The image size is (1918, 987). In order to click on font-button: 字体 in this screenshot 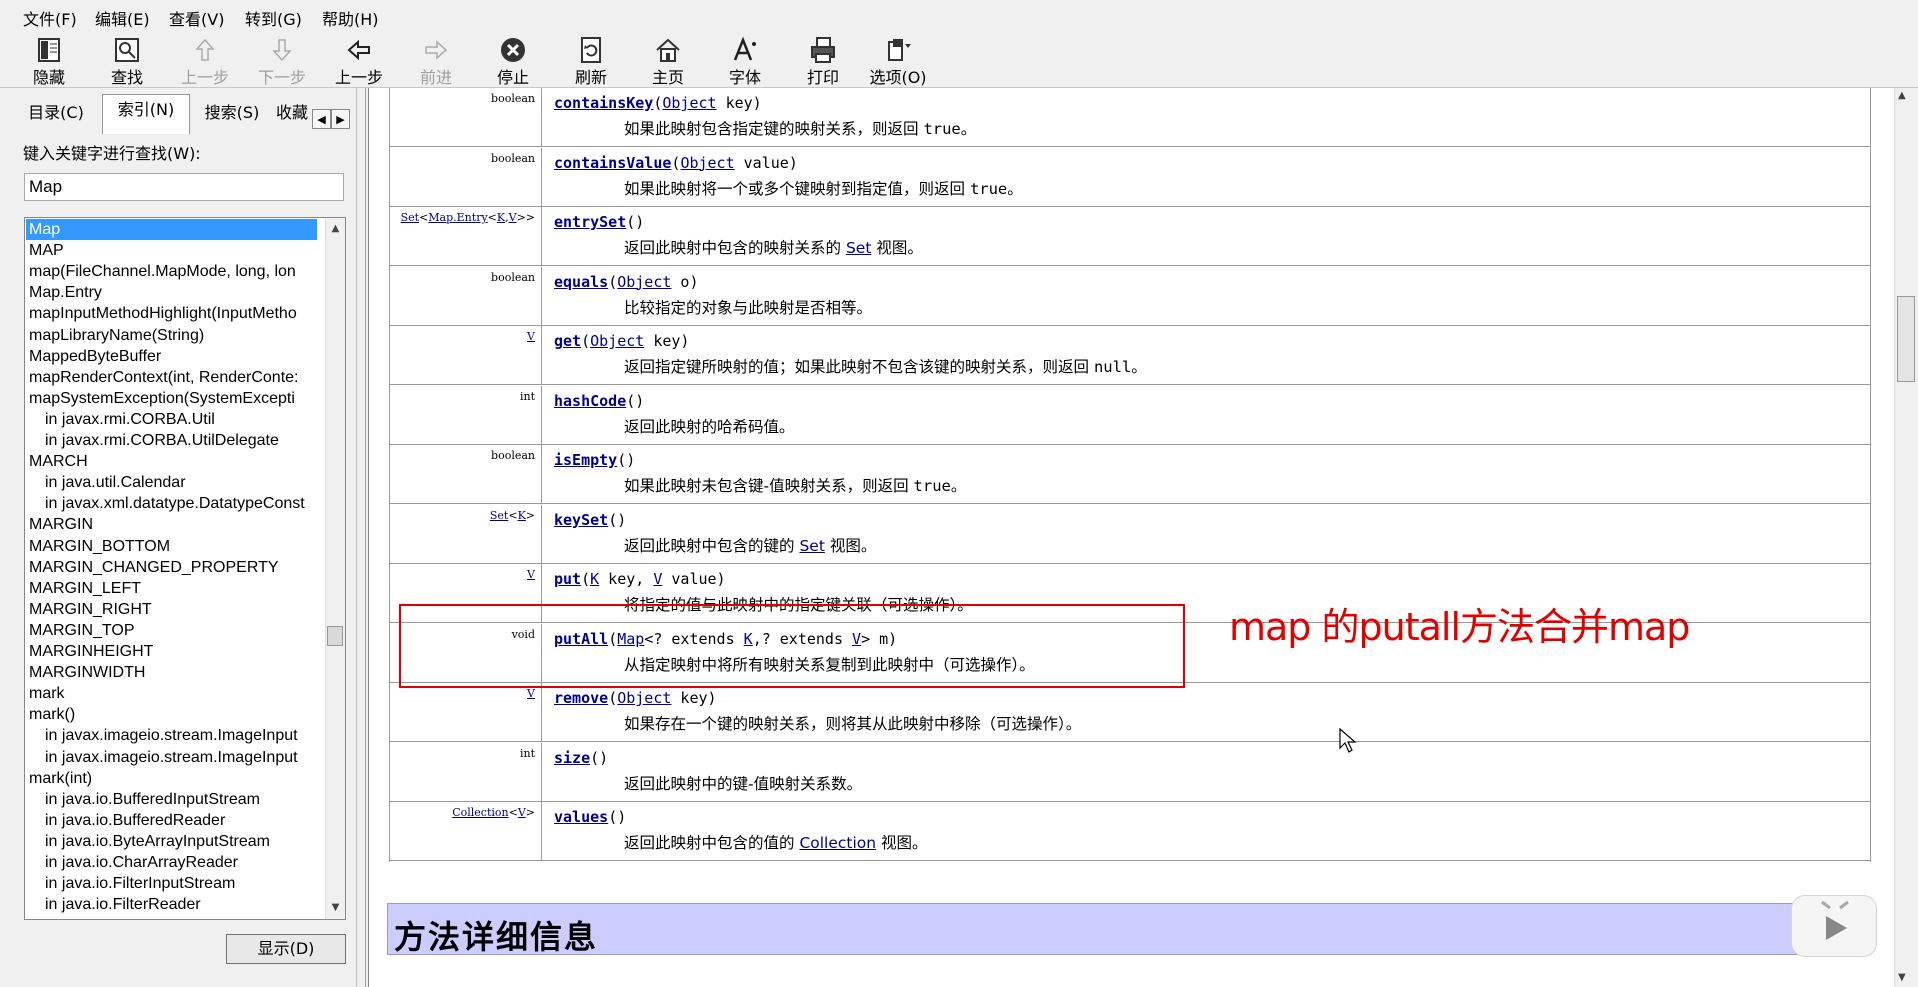, I will do `click(745, 61)`.